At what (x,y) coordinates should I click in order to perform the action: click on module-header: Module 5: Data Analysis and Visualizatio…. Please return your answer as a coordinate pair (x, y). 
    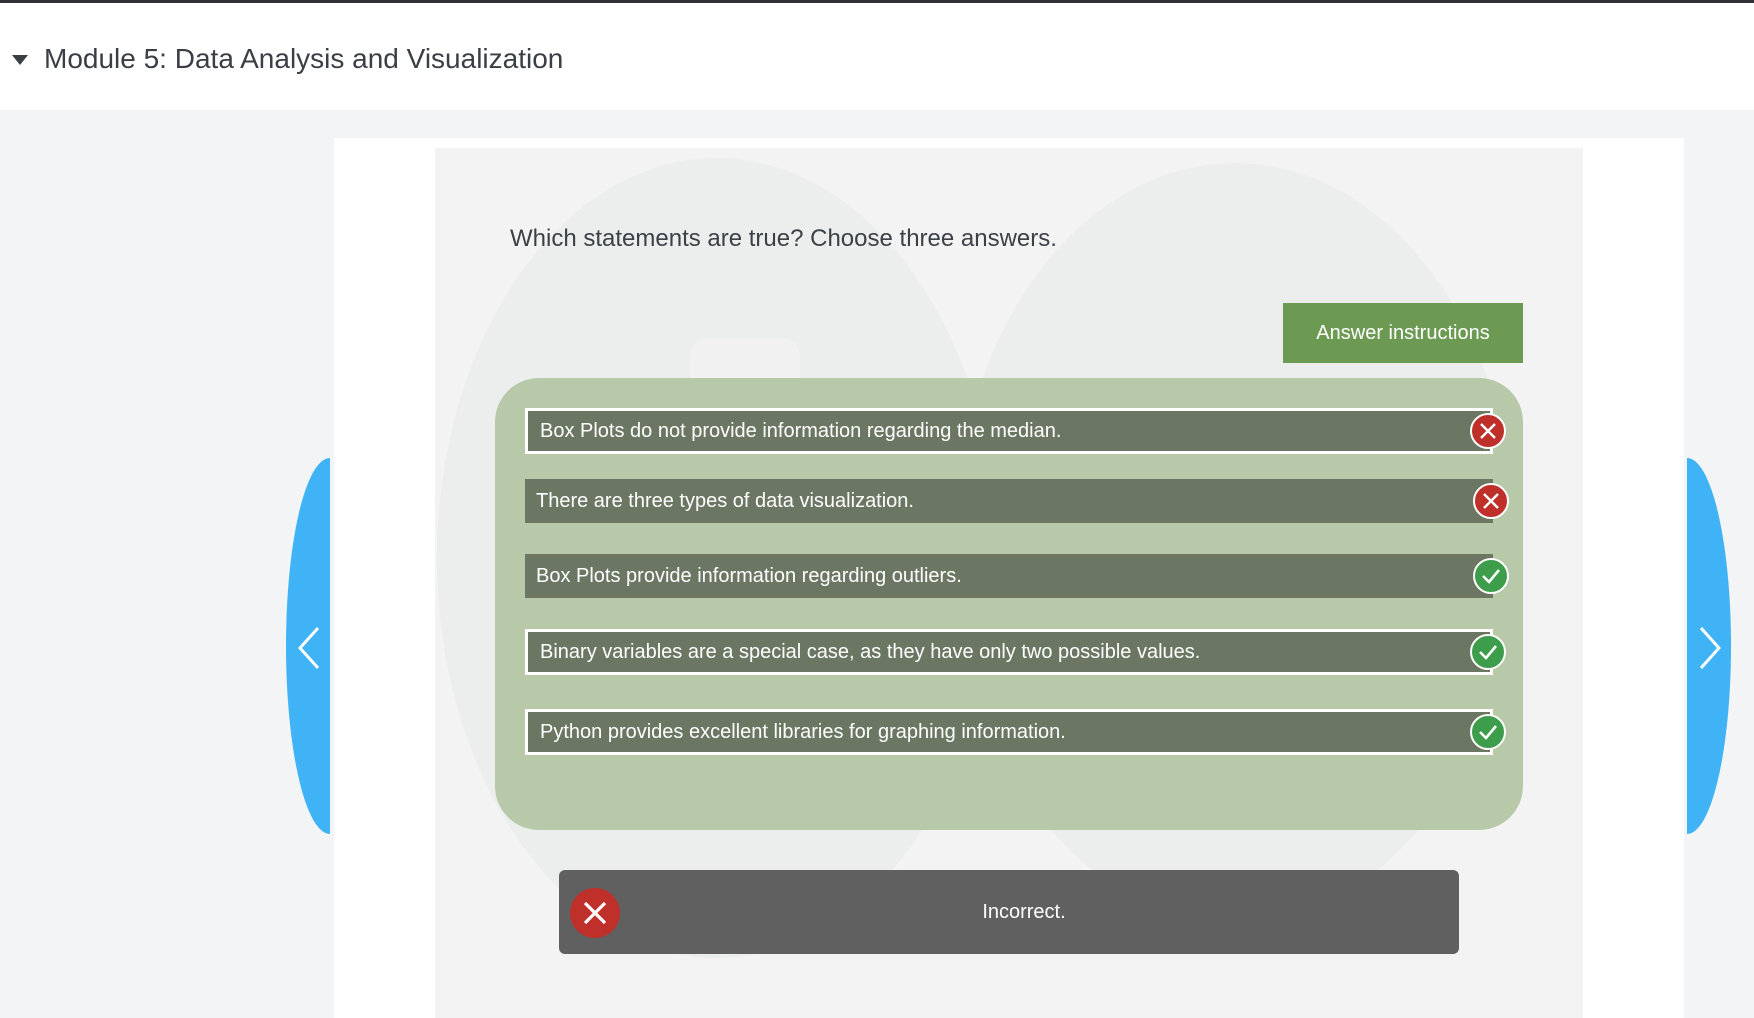
    Looking at the image, I should click on (287, 59).